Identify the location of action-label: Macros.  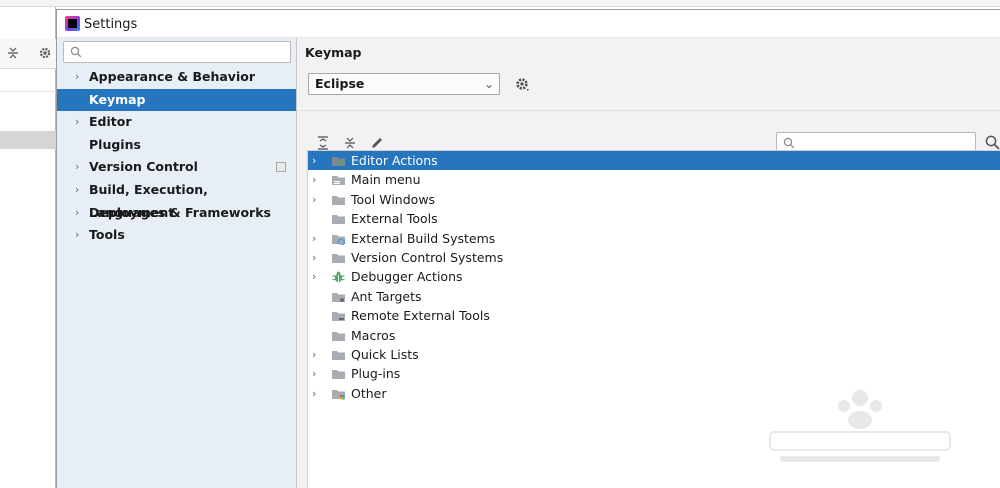
(373, 335).